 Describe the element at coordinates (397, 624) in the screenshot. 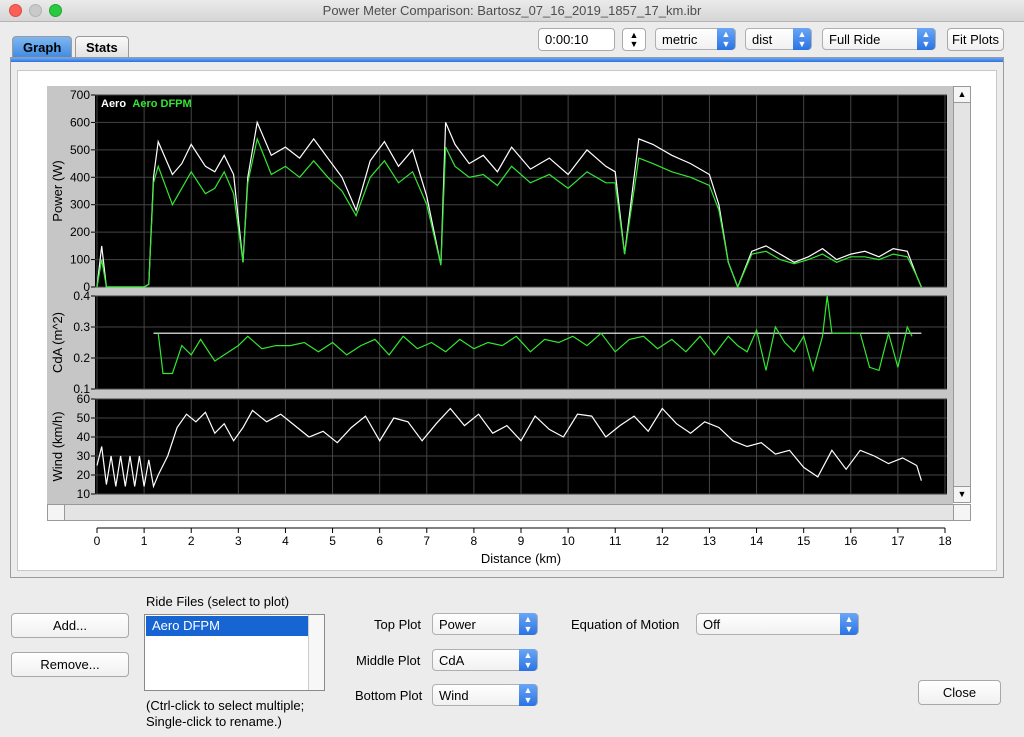

I see `top-plot-label: Top Plot` at that location.